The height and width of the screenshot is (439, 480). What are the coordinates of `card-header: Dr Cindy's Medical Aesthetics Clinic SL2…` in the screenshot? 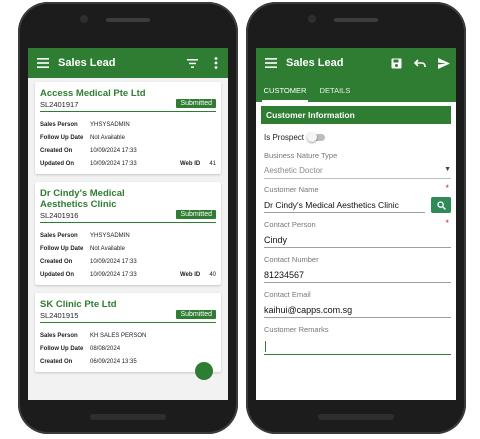 It's located at (128, 205).